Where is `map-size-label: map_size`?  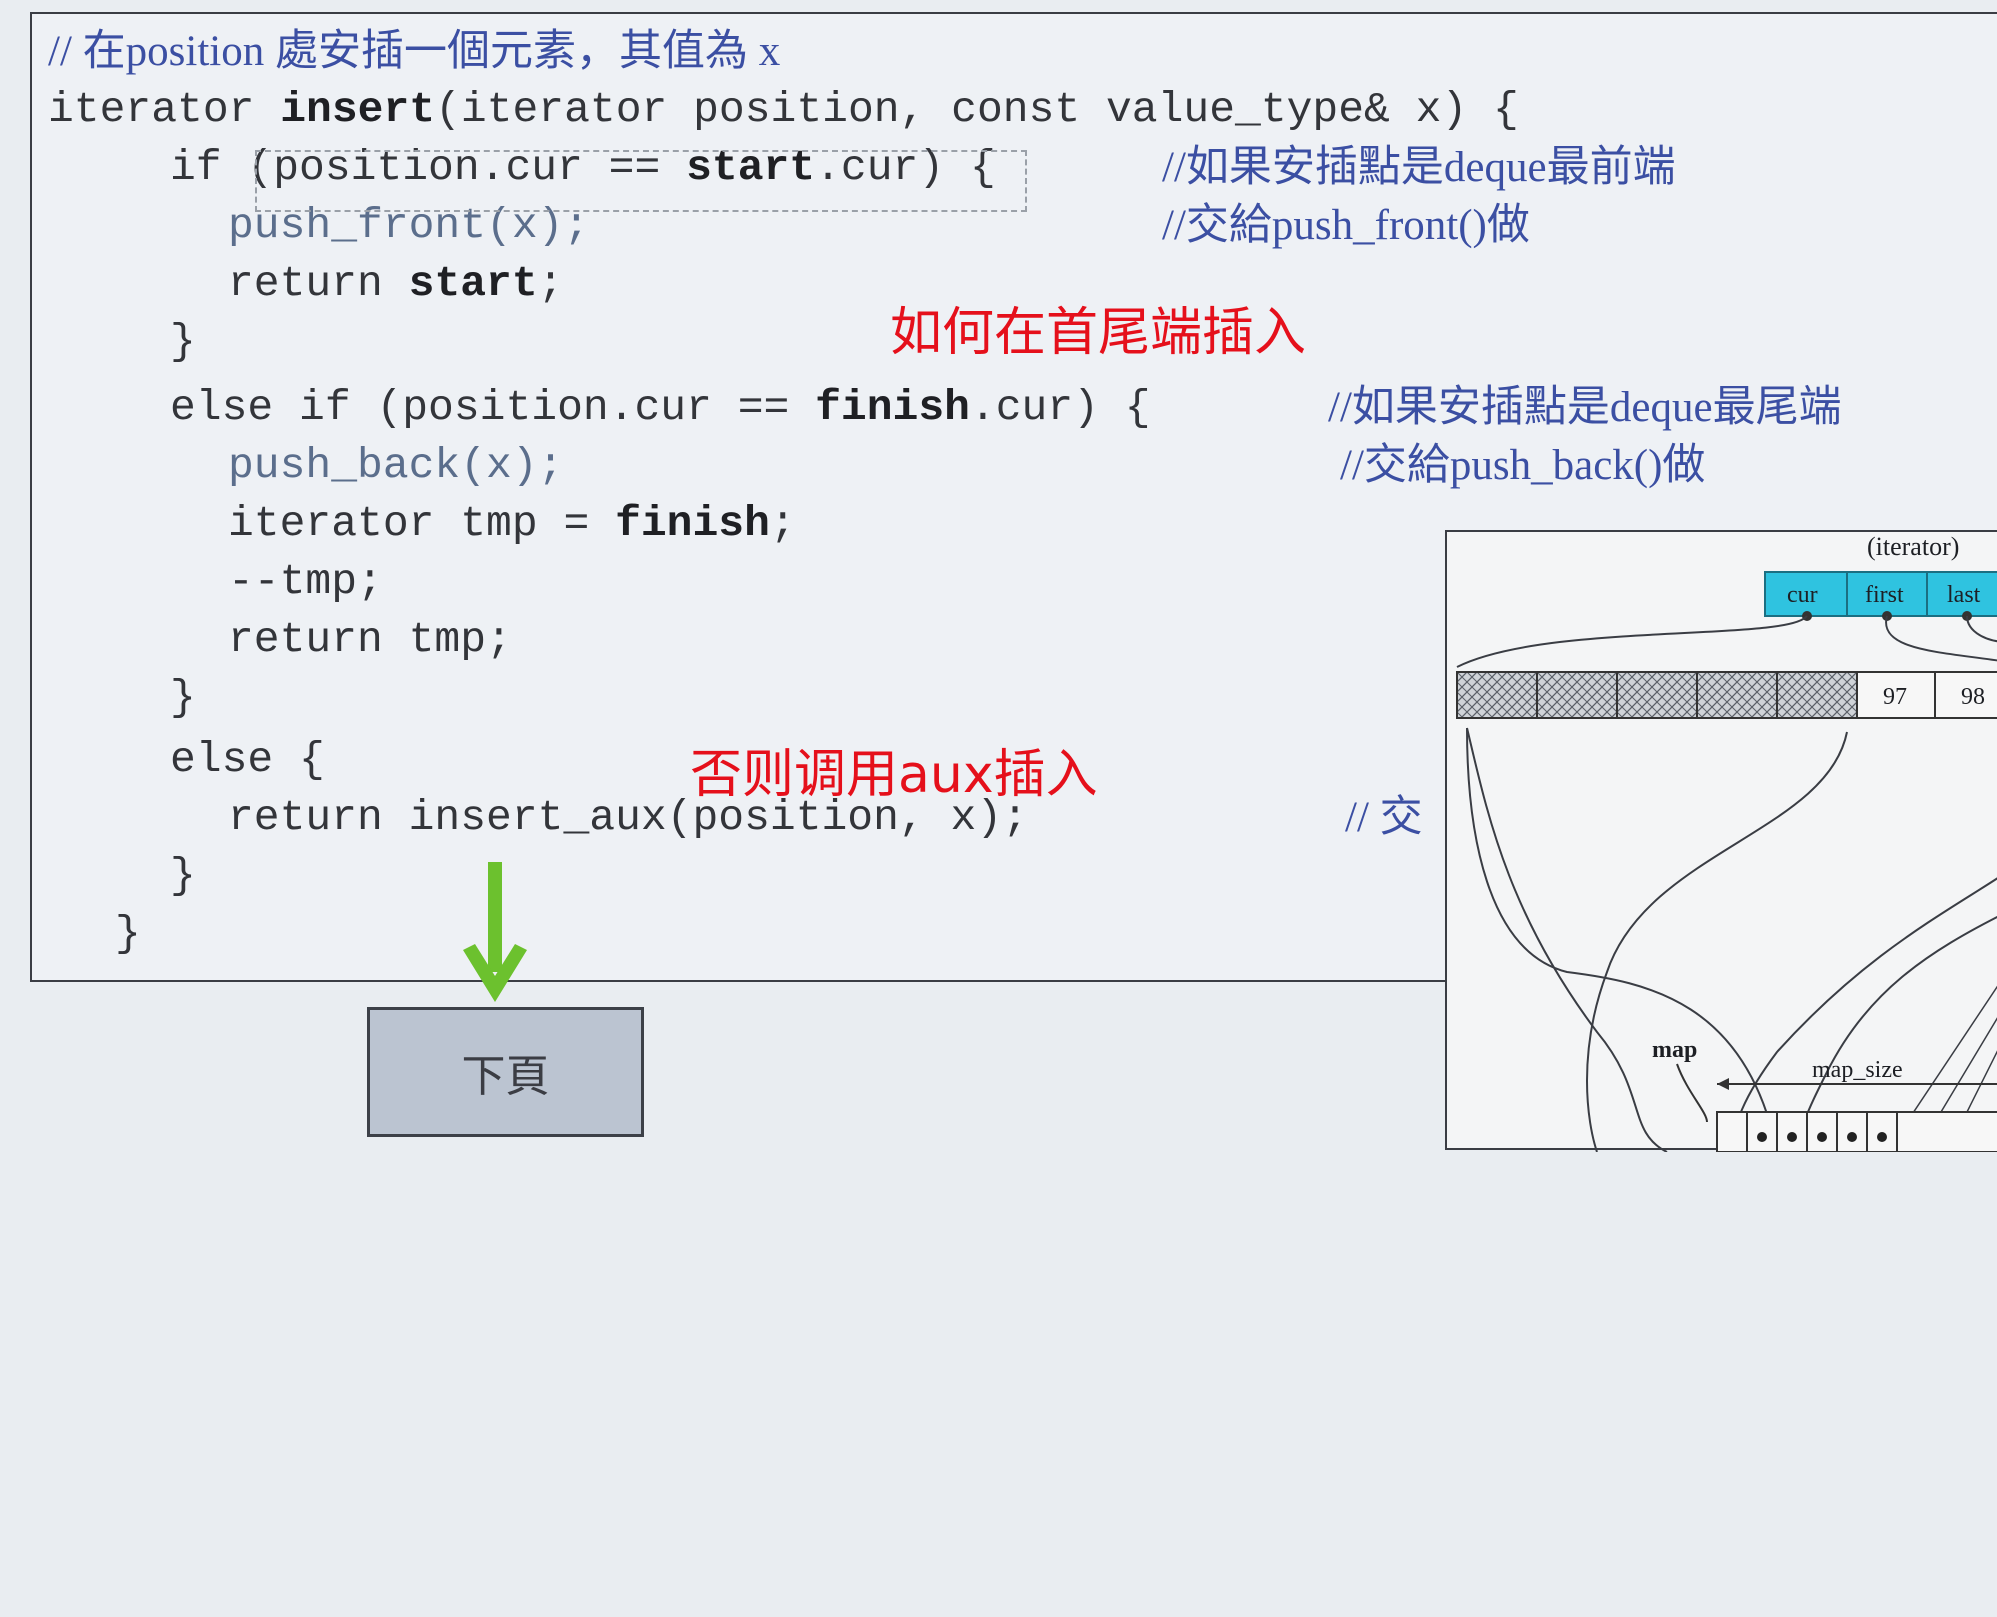 map-size-label: map_size is located at coordinates (1857, 1070).